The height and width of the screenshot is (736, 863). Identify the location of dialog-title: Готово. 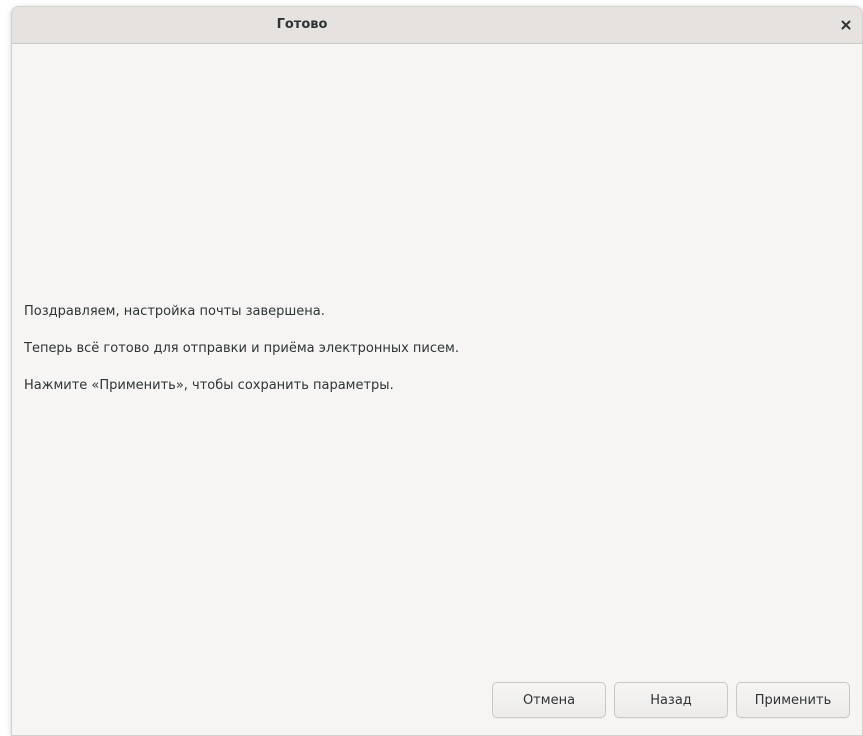
(302, 24).